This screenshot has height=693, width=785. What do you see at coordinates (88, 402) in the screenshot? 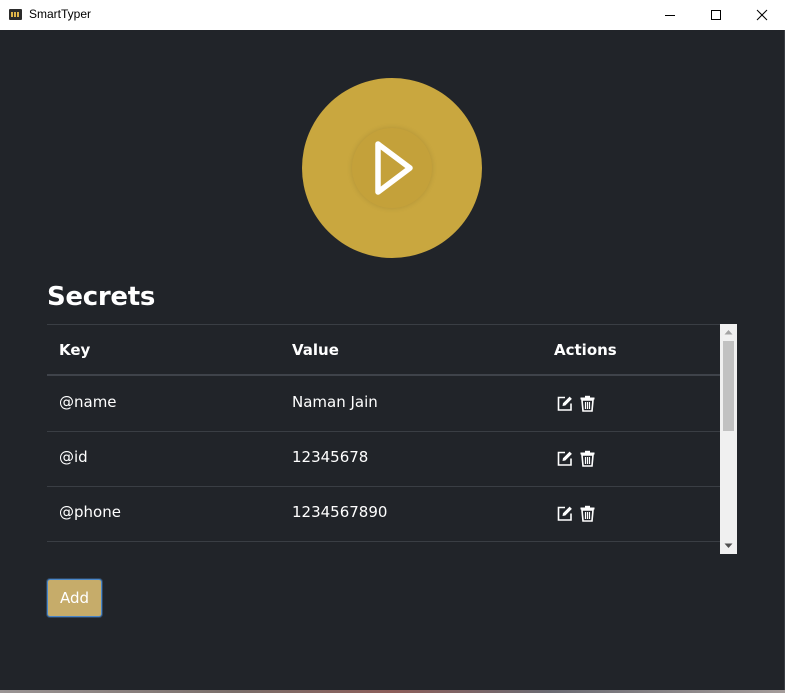
I see `row-key: @name` at bounding box center [88, 402].